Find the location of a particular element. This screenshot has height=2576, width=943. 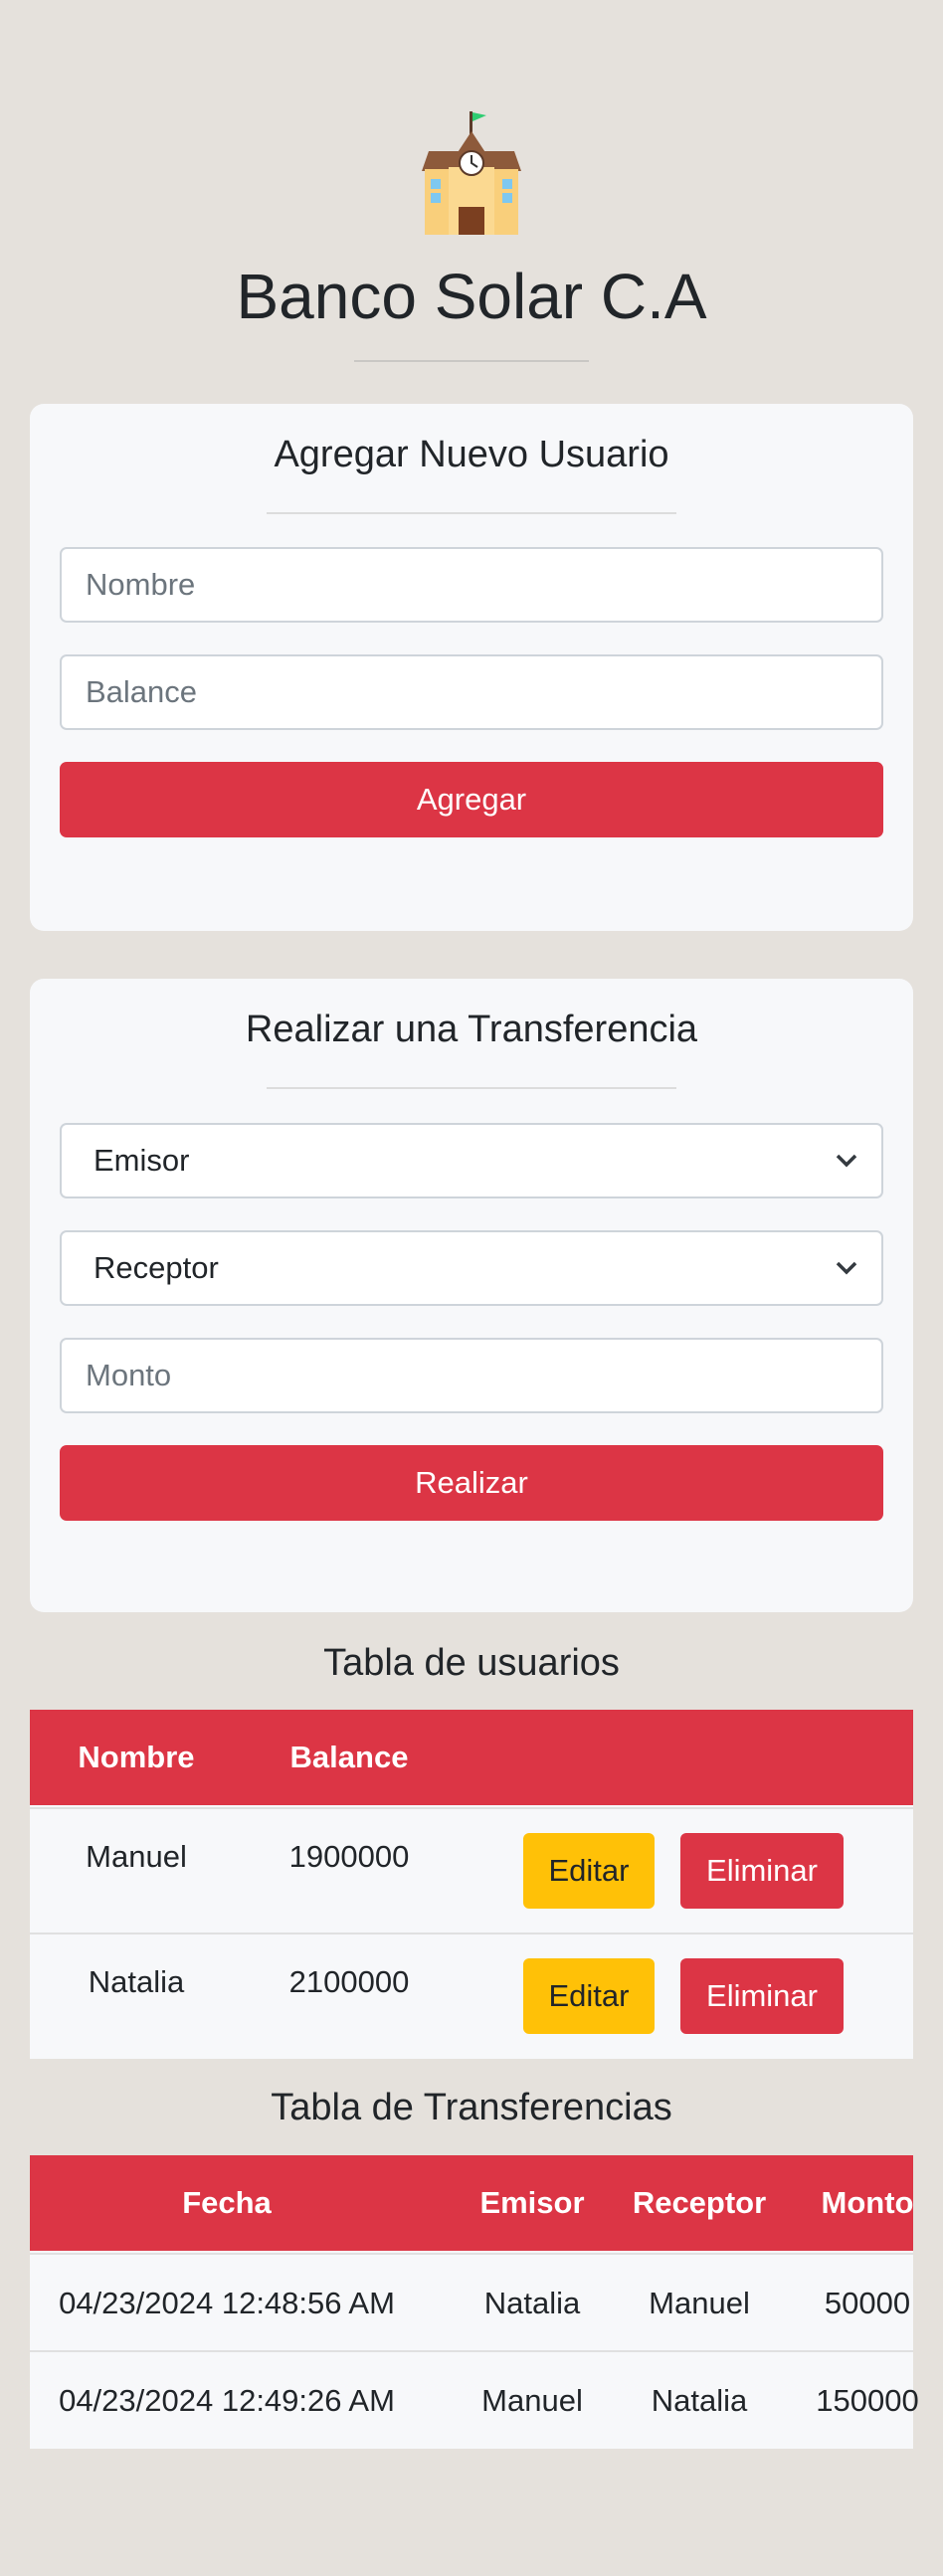

user-name-cell: Manuel is located at coordinates (137, 1856).